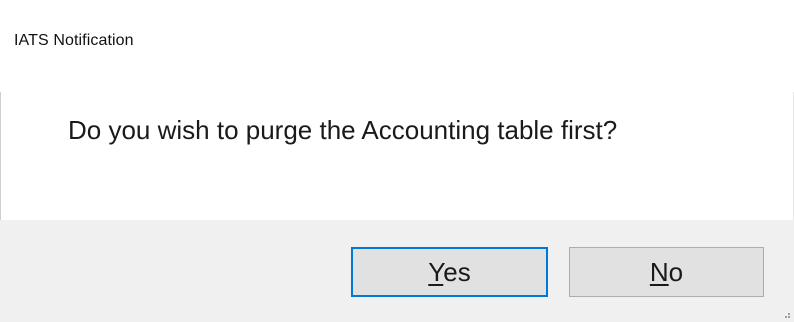  Describe the element at coordinates (676, 271) in the screenshot. I see `no-label-rest: o` at that location.